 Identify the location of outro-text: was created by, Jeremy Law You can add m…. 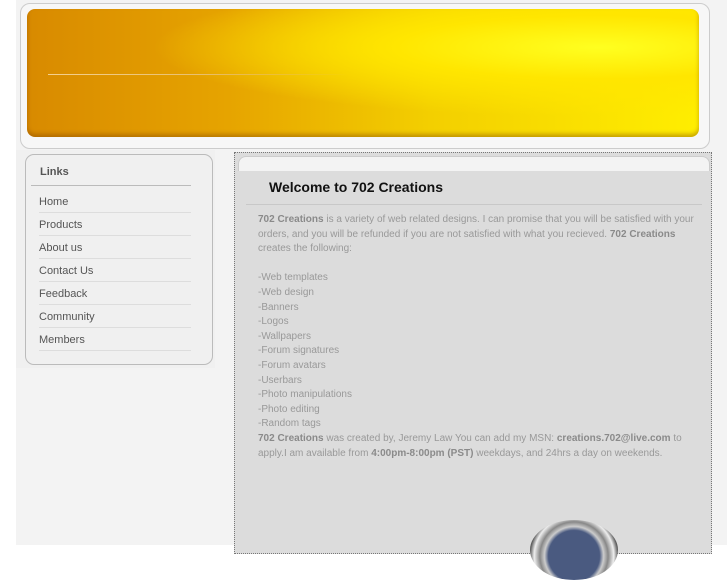
(440, 438).